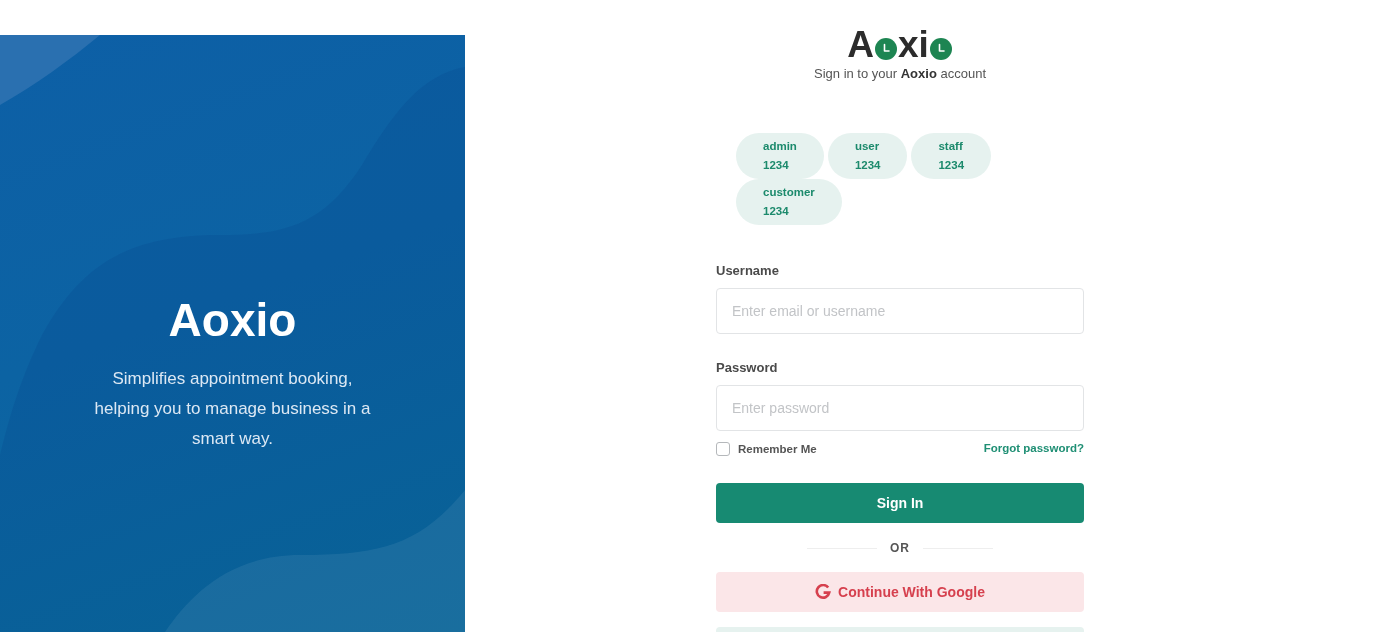 Image resolution: width=1400 pixels, height=632 pixels. What do you see at coordinates (823, 592) in the screenshot?
I see `google-icon` at bounding box center [823, 592].